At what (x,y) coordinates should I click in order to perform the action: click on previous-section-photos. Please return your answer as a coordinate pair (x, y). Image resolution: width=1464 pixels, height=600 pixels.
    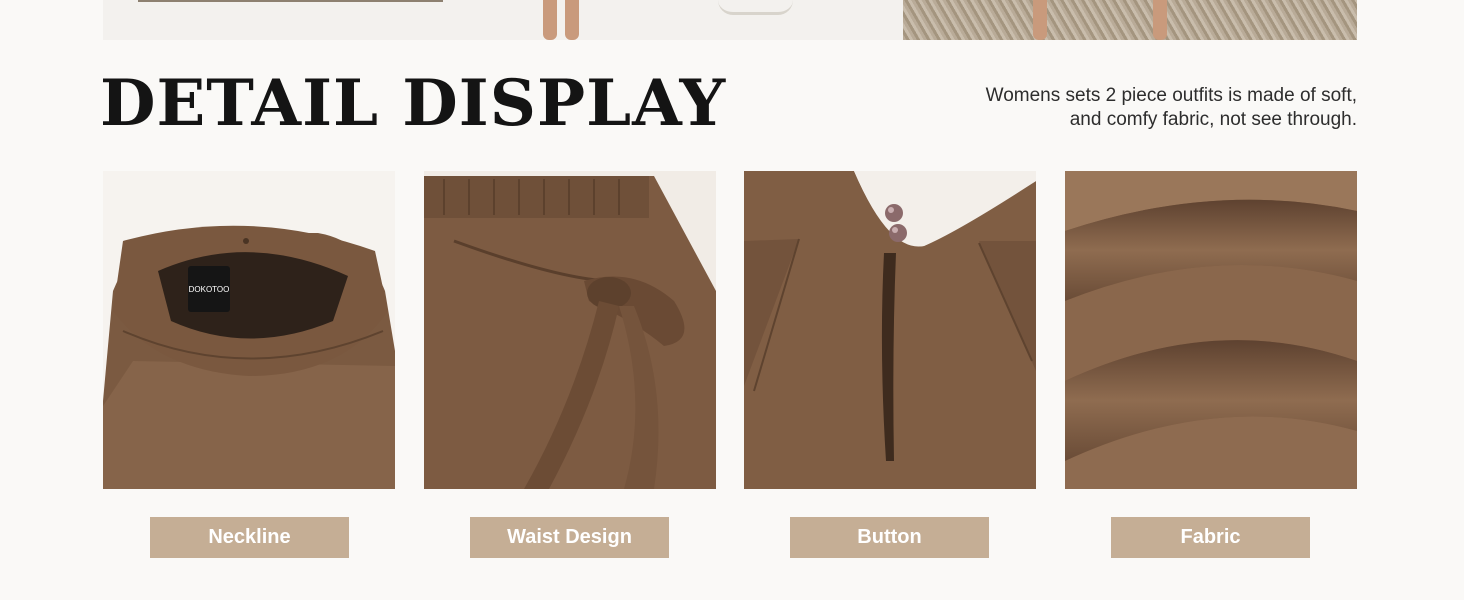
    Looking at the image, I should click on (730, 20).